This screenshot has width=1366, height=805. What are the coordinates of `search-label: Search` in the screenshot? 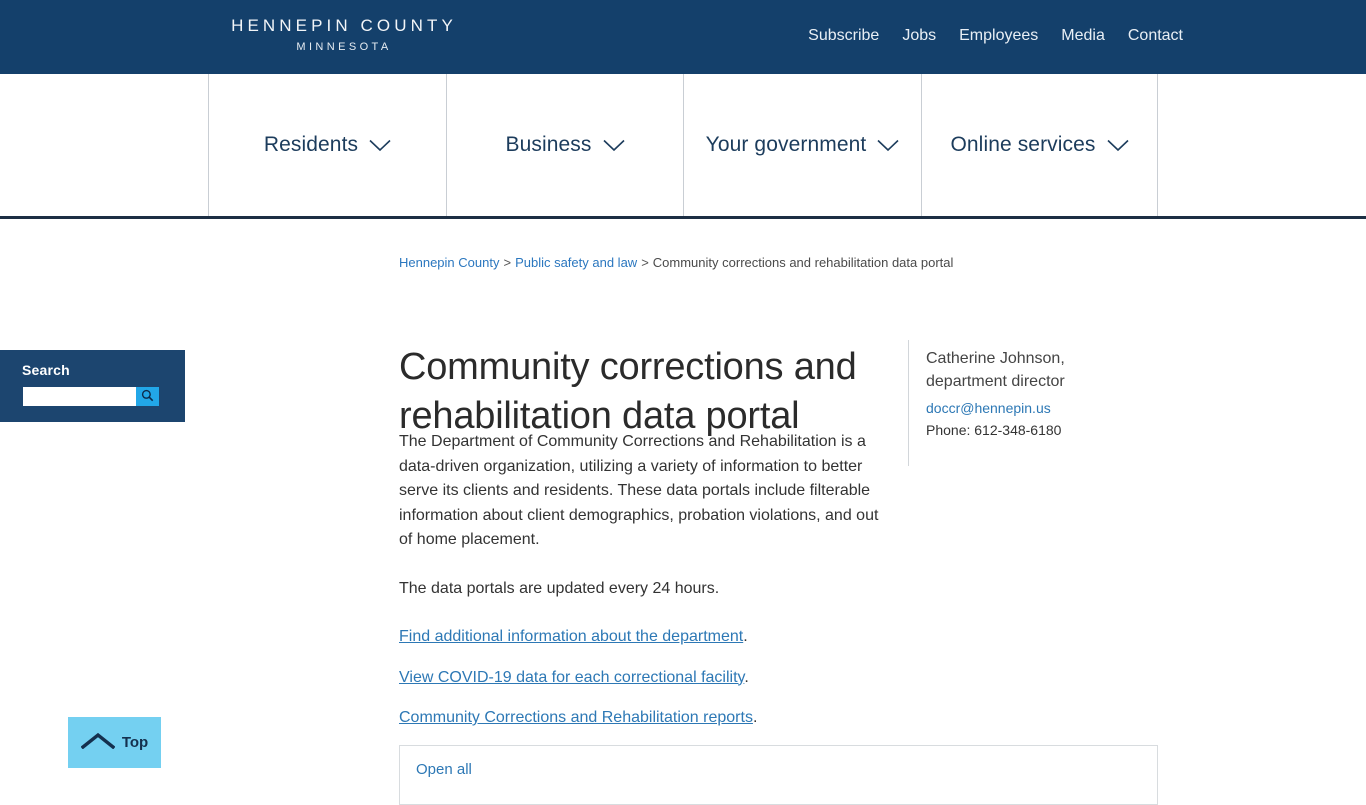 It's located at (46, 370).